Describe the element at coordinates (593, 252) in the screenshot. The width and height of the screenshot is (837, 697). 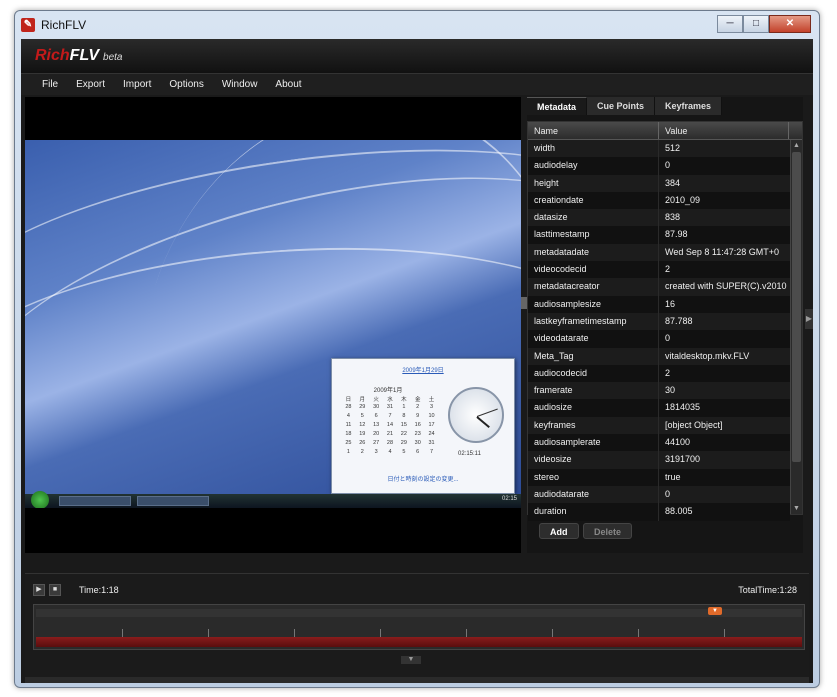
I see `cell-name: metadatadate` at that location.